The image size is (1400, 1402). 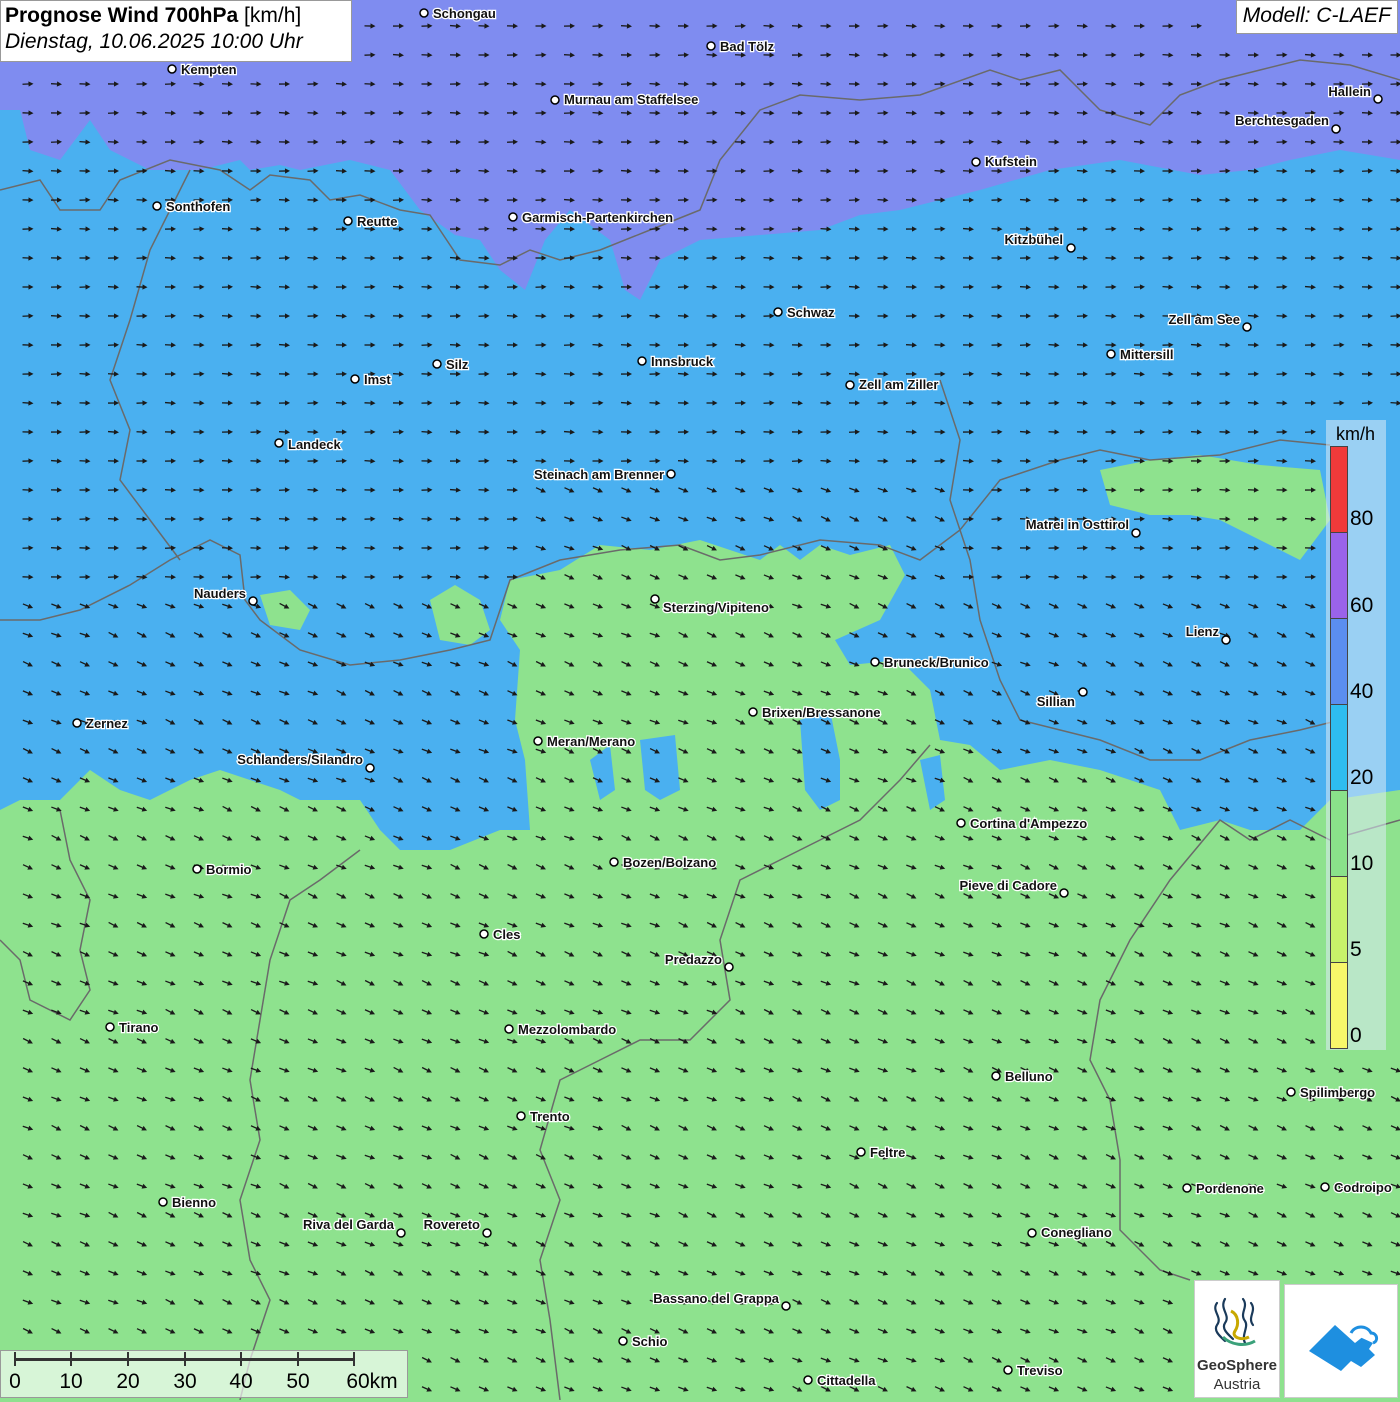 What do you see at coordinates (1282, 120) in the screenshot?
I see `place-label: Berchtesgaden` at bounding box center [1282, 120].